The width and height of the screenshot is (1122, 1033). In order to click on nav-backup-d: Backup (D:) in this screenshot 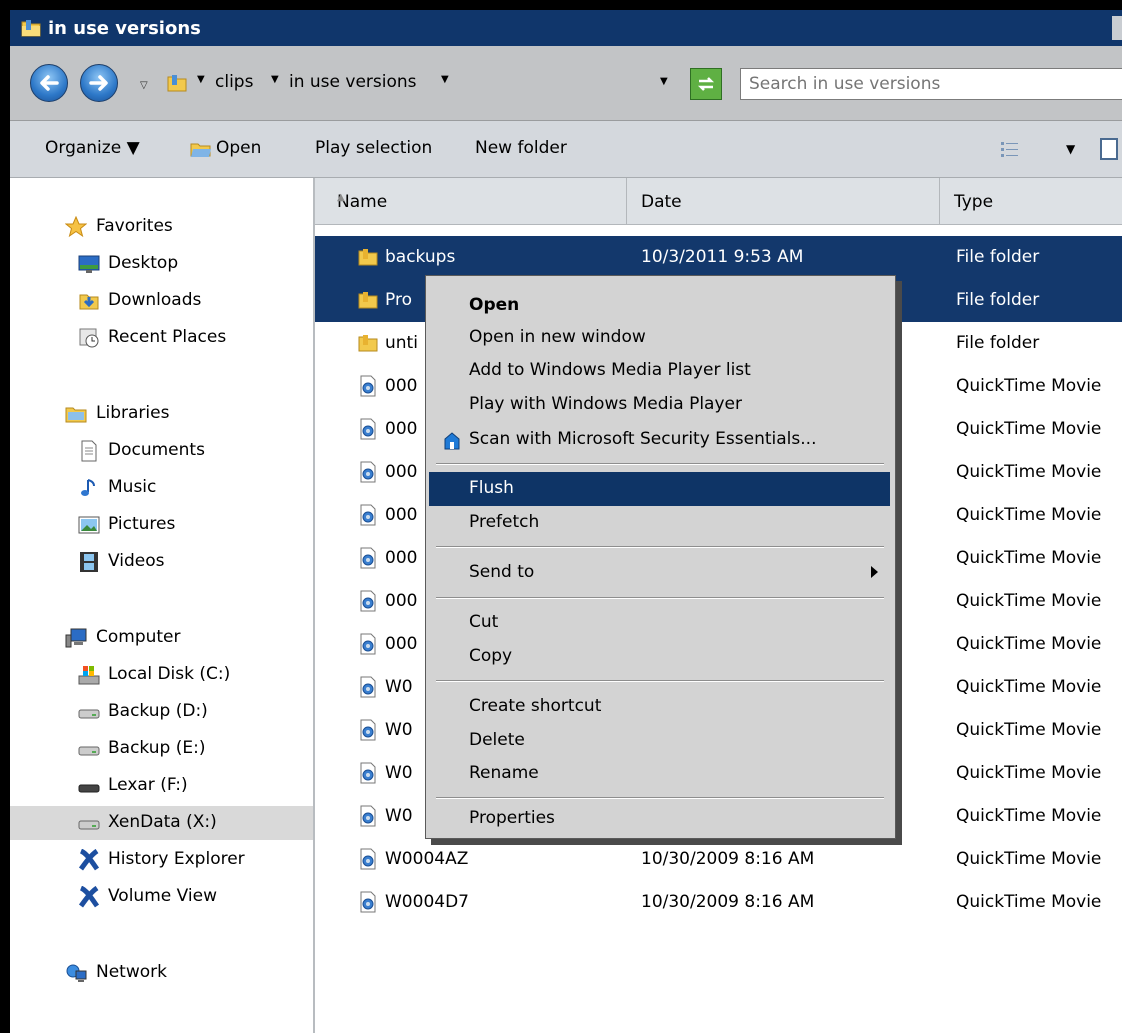, I will do `click(161, 712)`.